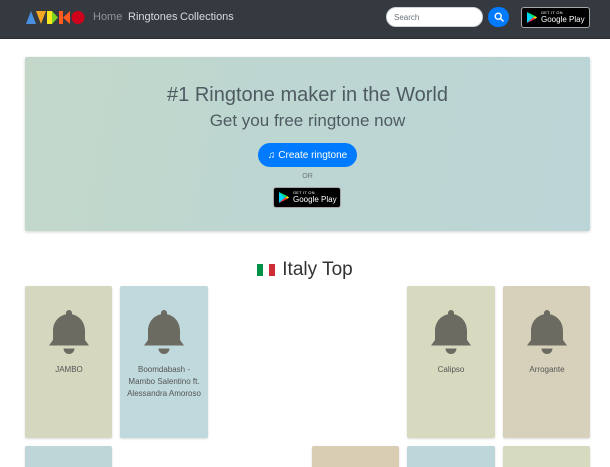  I want to click on ringtone-name: JAMBO, so click(69, 369).